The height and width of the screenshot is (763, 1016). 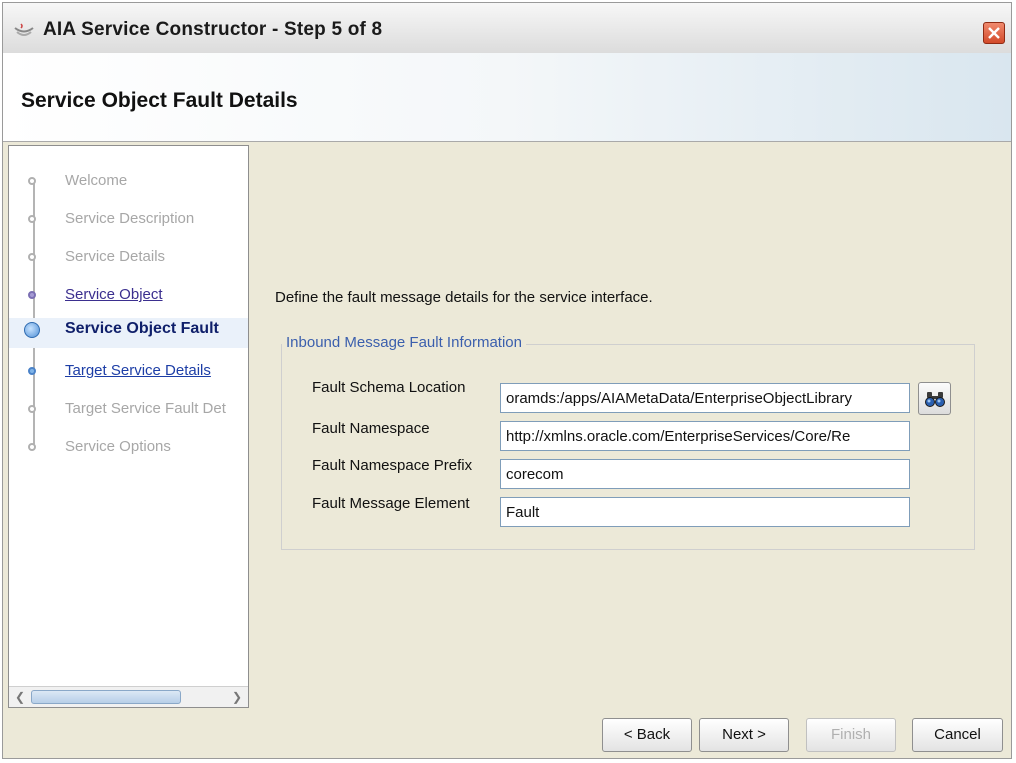 I want to click on fault-namespace-prefix-field, so click(x=705, y=474).